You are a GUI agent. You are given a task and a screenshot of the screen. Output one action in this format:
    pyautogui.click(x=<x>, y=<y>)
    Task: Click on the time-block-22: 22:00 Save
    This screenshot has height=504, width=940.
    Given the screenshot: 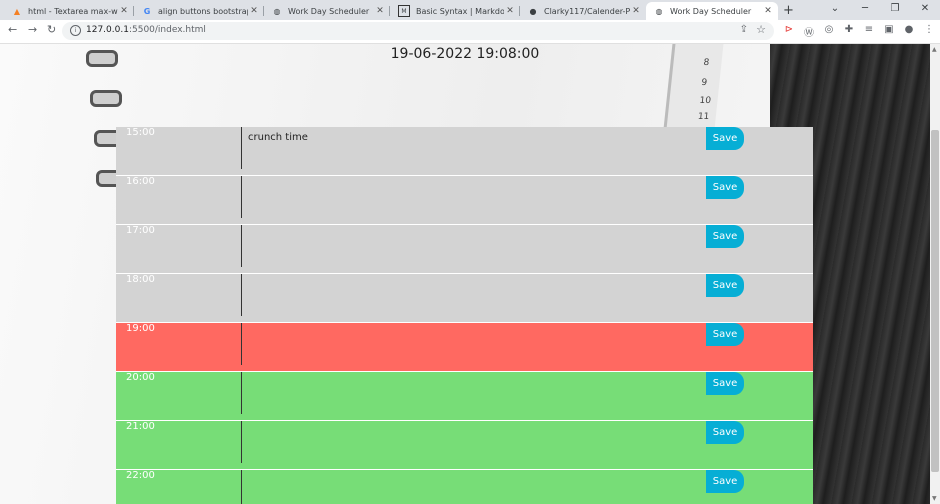 What is the action you would take?
    pyautogui.click(x=464, y=487)
    